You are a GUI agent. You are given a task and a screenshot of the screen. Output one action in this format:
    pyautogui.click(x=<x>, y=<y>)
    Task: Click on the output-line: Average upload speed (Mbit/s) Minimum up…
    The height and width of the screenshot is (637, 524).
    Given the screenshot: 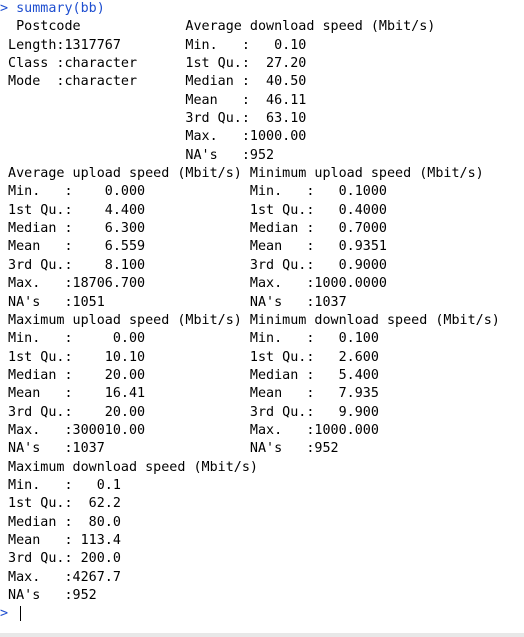 What is the action you would take?
    pyautogui.click(x=242, y=174)
    